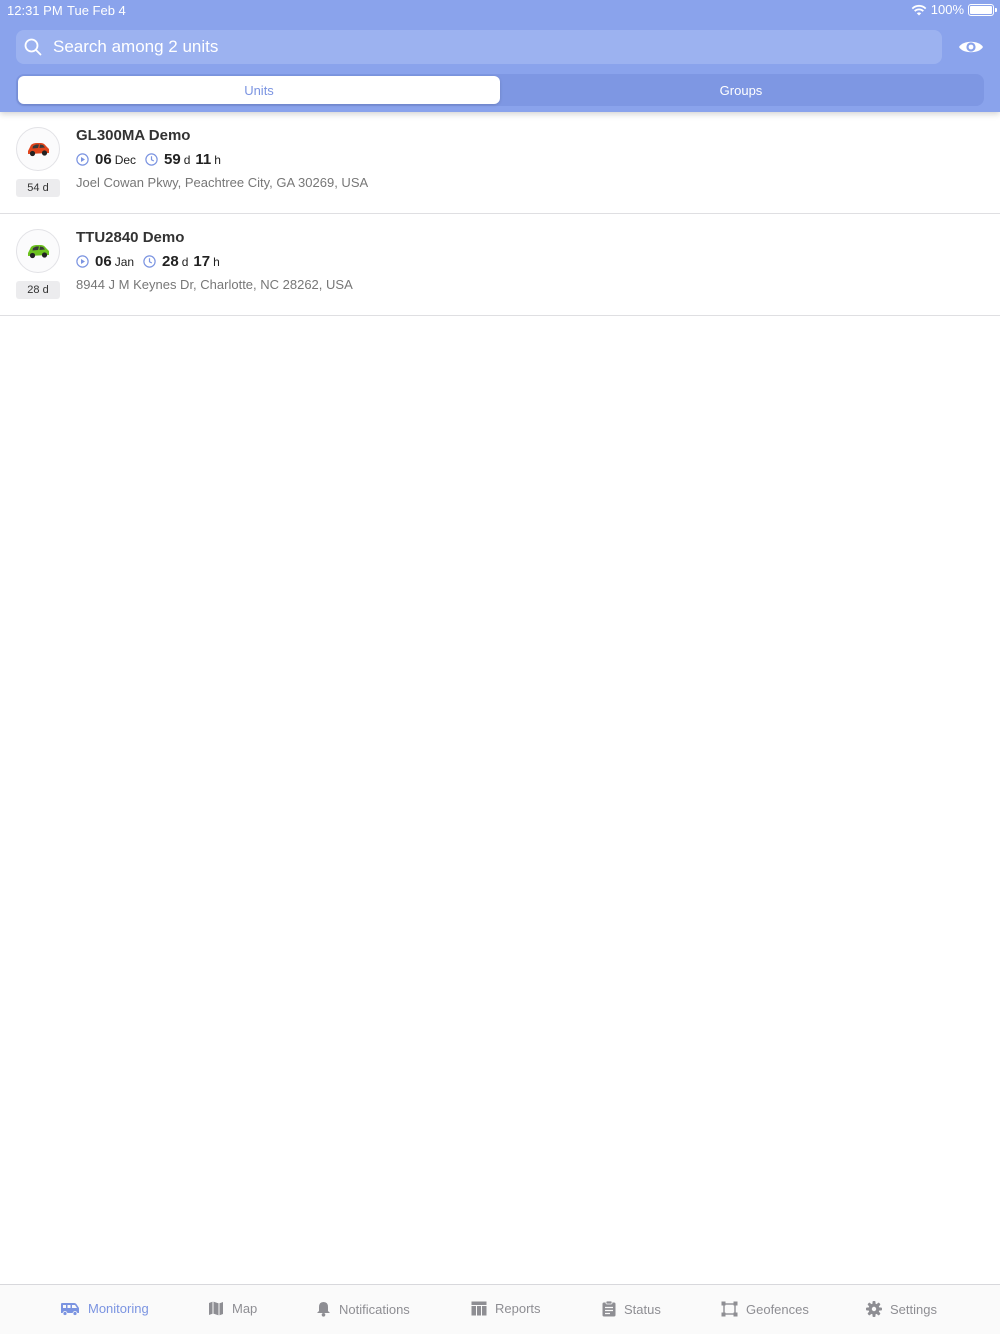 The height and width of the screenshot is (1334, 1000). What do you see at coordinates (982, 9) in the screenshot?
I see `battery-icon` at bounding box center [982, 9].